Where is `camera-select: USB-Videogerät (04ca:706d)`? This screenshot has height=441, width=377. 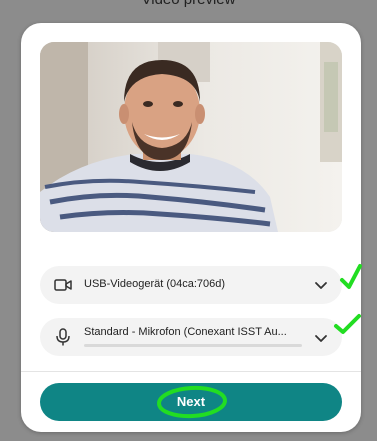
camera-select: USB-Videogerät (04ca:706d) is located at coordinates (191, 285).